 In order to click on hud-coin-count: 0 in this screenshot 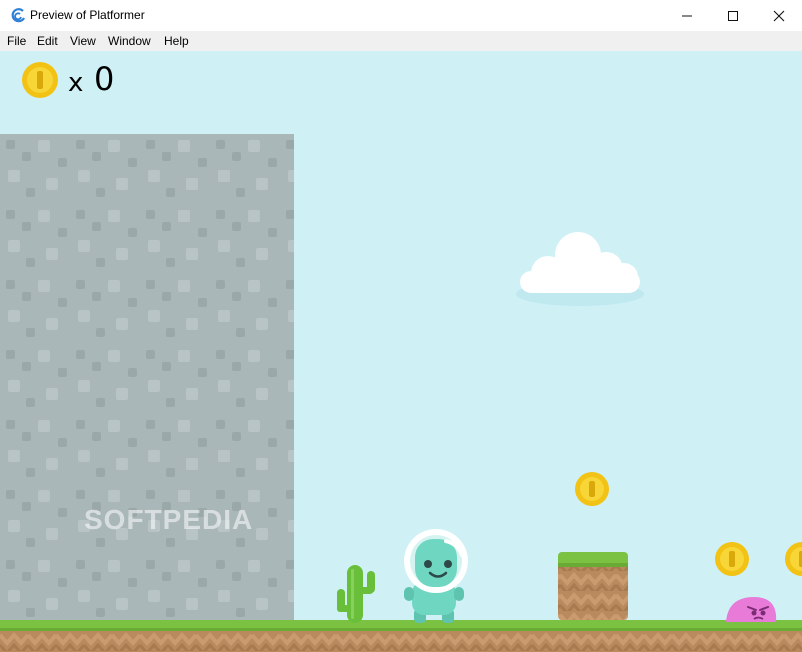, I will do `click(104, 79)`.